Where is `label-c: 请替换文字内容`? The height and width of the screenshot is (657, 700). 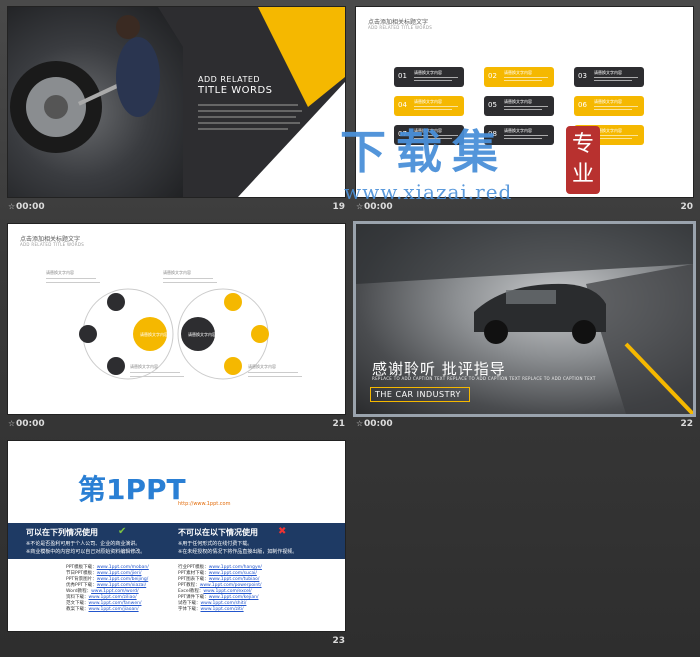 label-c: 请替换文字内容 is located at coordinates (144, 366).